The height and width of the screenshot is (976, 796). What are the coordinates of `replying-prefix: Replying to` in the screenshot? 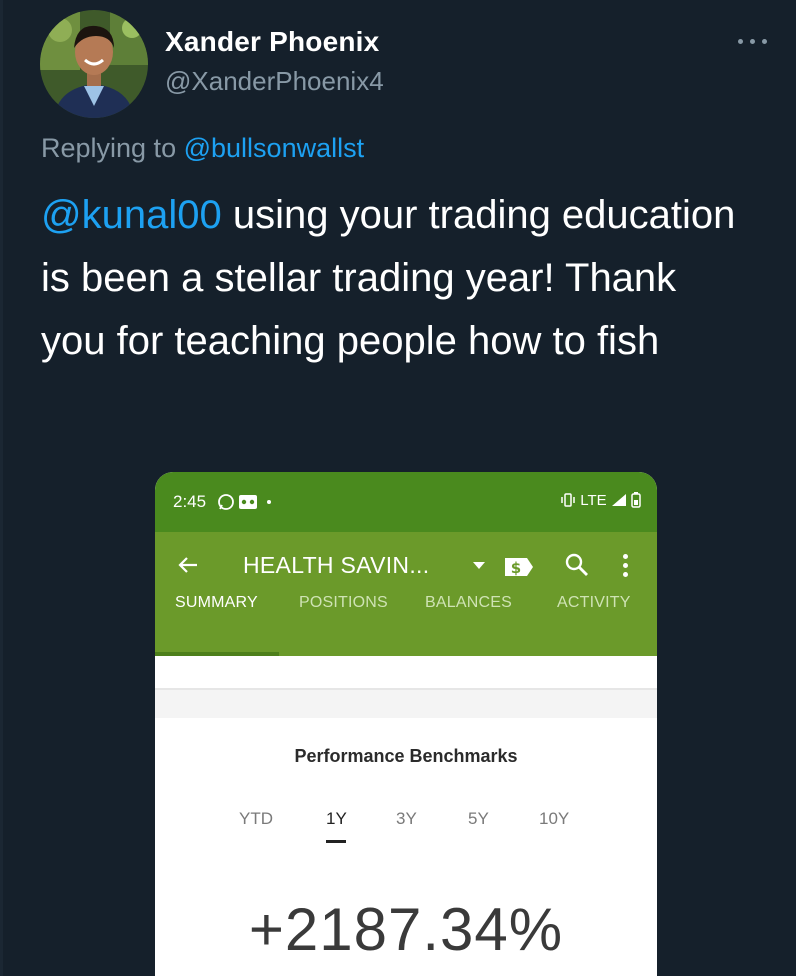 It's located at (109, 148).